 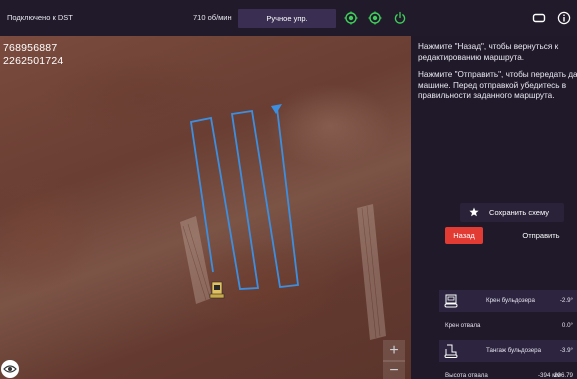 I want to click on star-icon, so click(x=474, y=212).